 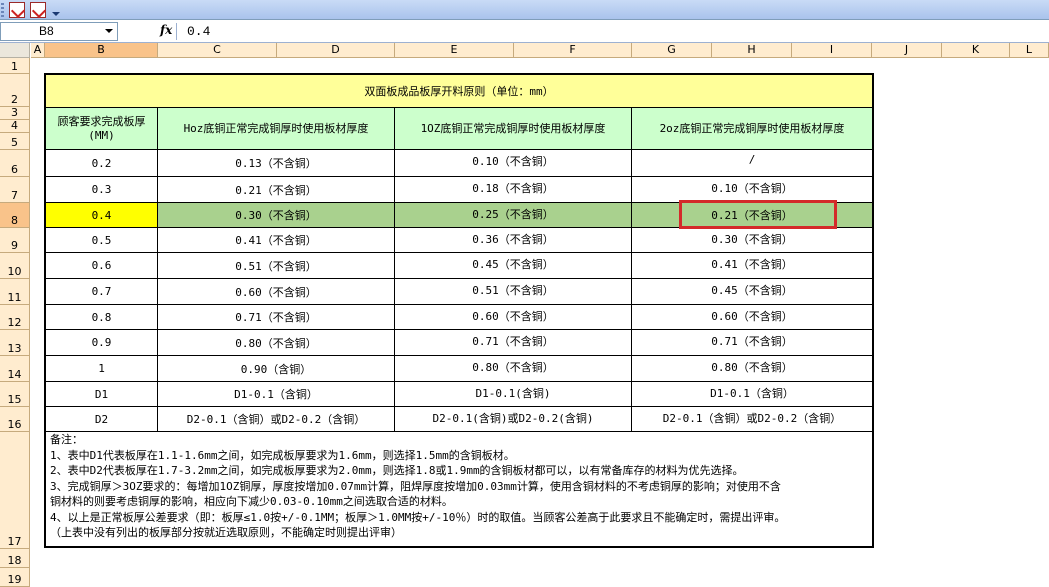 What do you see at coordinates (276, 394) in the screenshot?
I see `hoz-cell: D1-0.1（含铜）` at bounding box center [276, 394].